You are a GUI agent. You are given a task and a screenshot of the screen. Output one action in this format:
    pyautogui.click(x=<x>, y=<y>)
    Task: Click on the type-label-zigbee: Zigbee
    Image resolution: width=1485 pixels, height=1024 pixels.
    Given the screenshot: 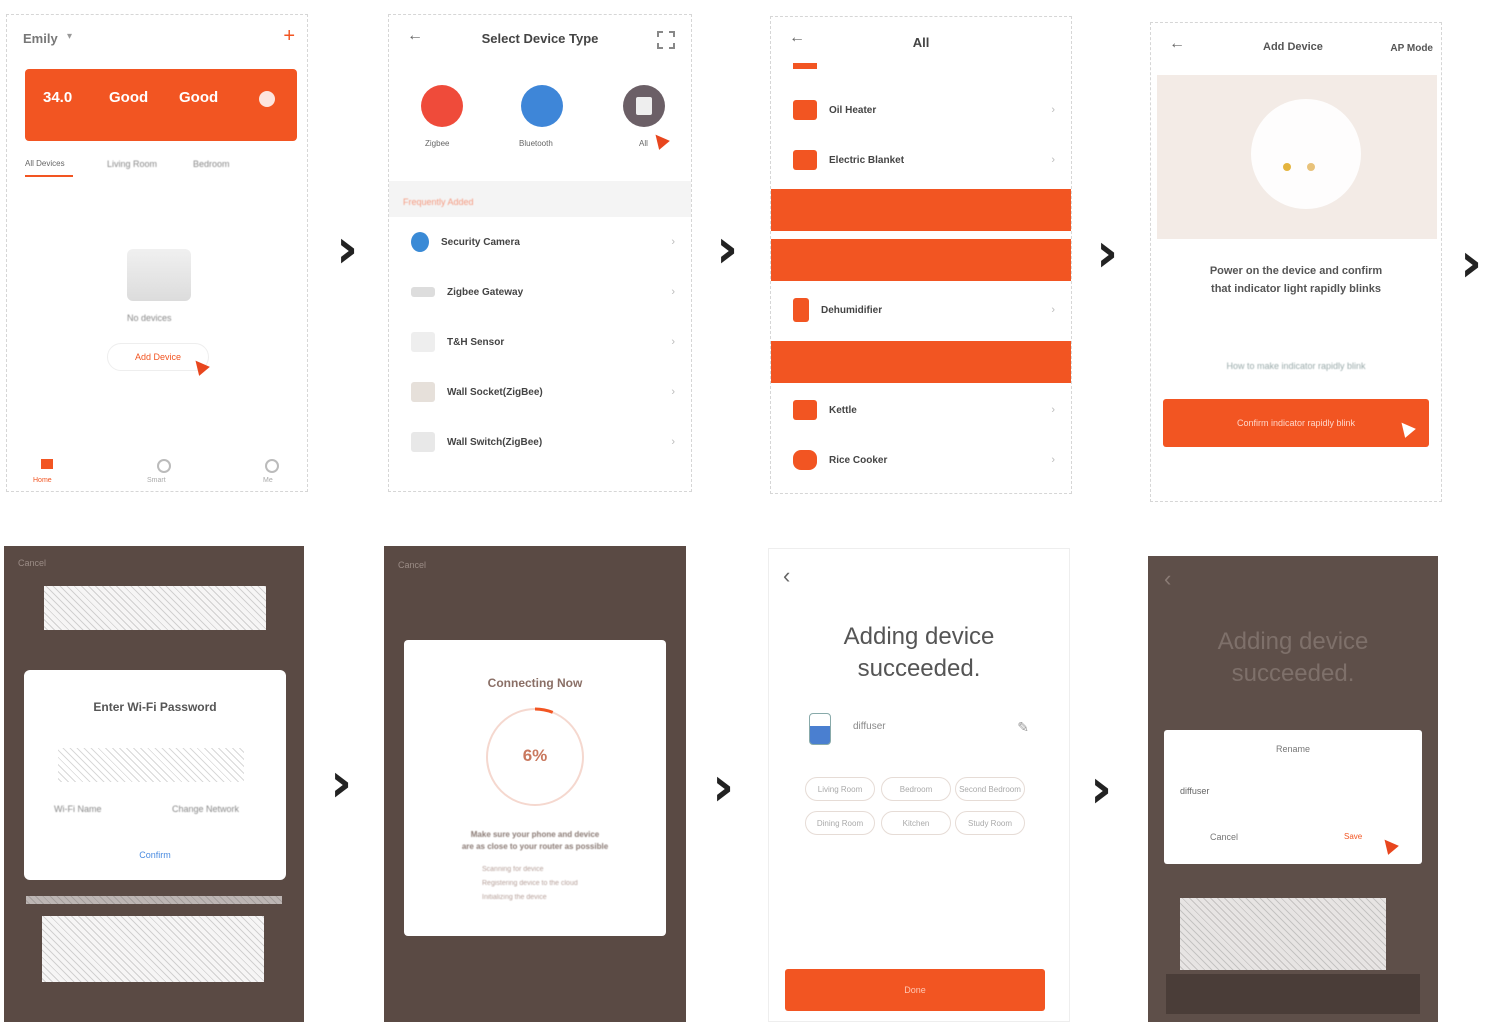 What is the action you would take?
    pyautogui.click(x=437, y=143)
    